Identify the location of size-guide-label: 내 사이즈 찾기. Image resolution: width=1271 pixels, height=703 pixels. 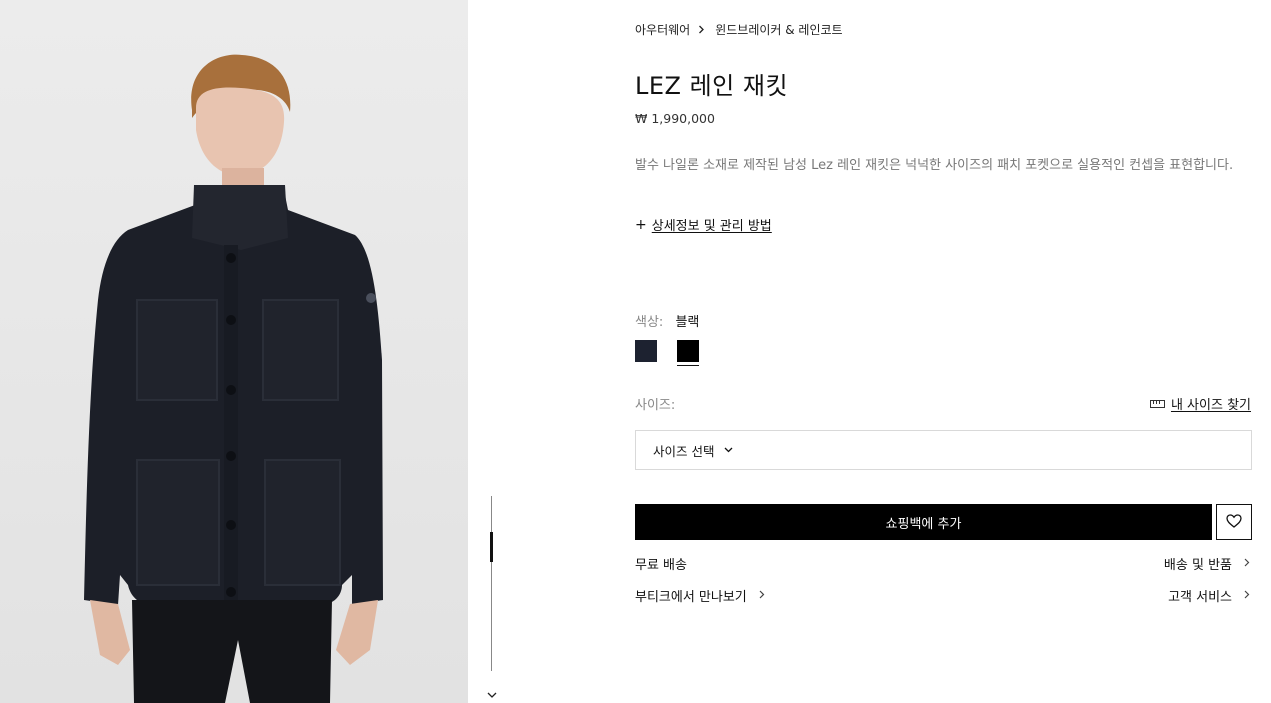
(1210, 405).